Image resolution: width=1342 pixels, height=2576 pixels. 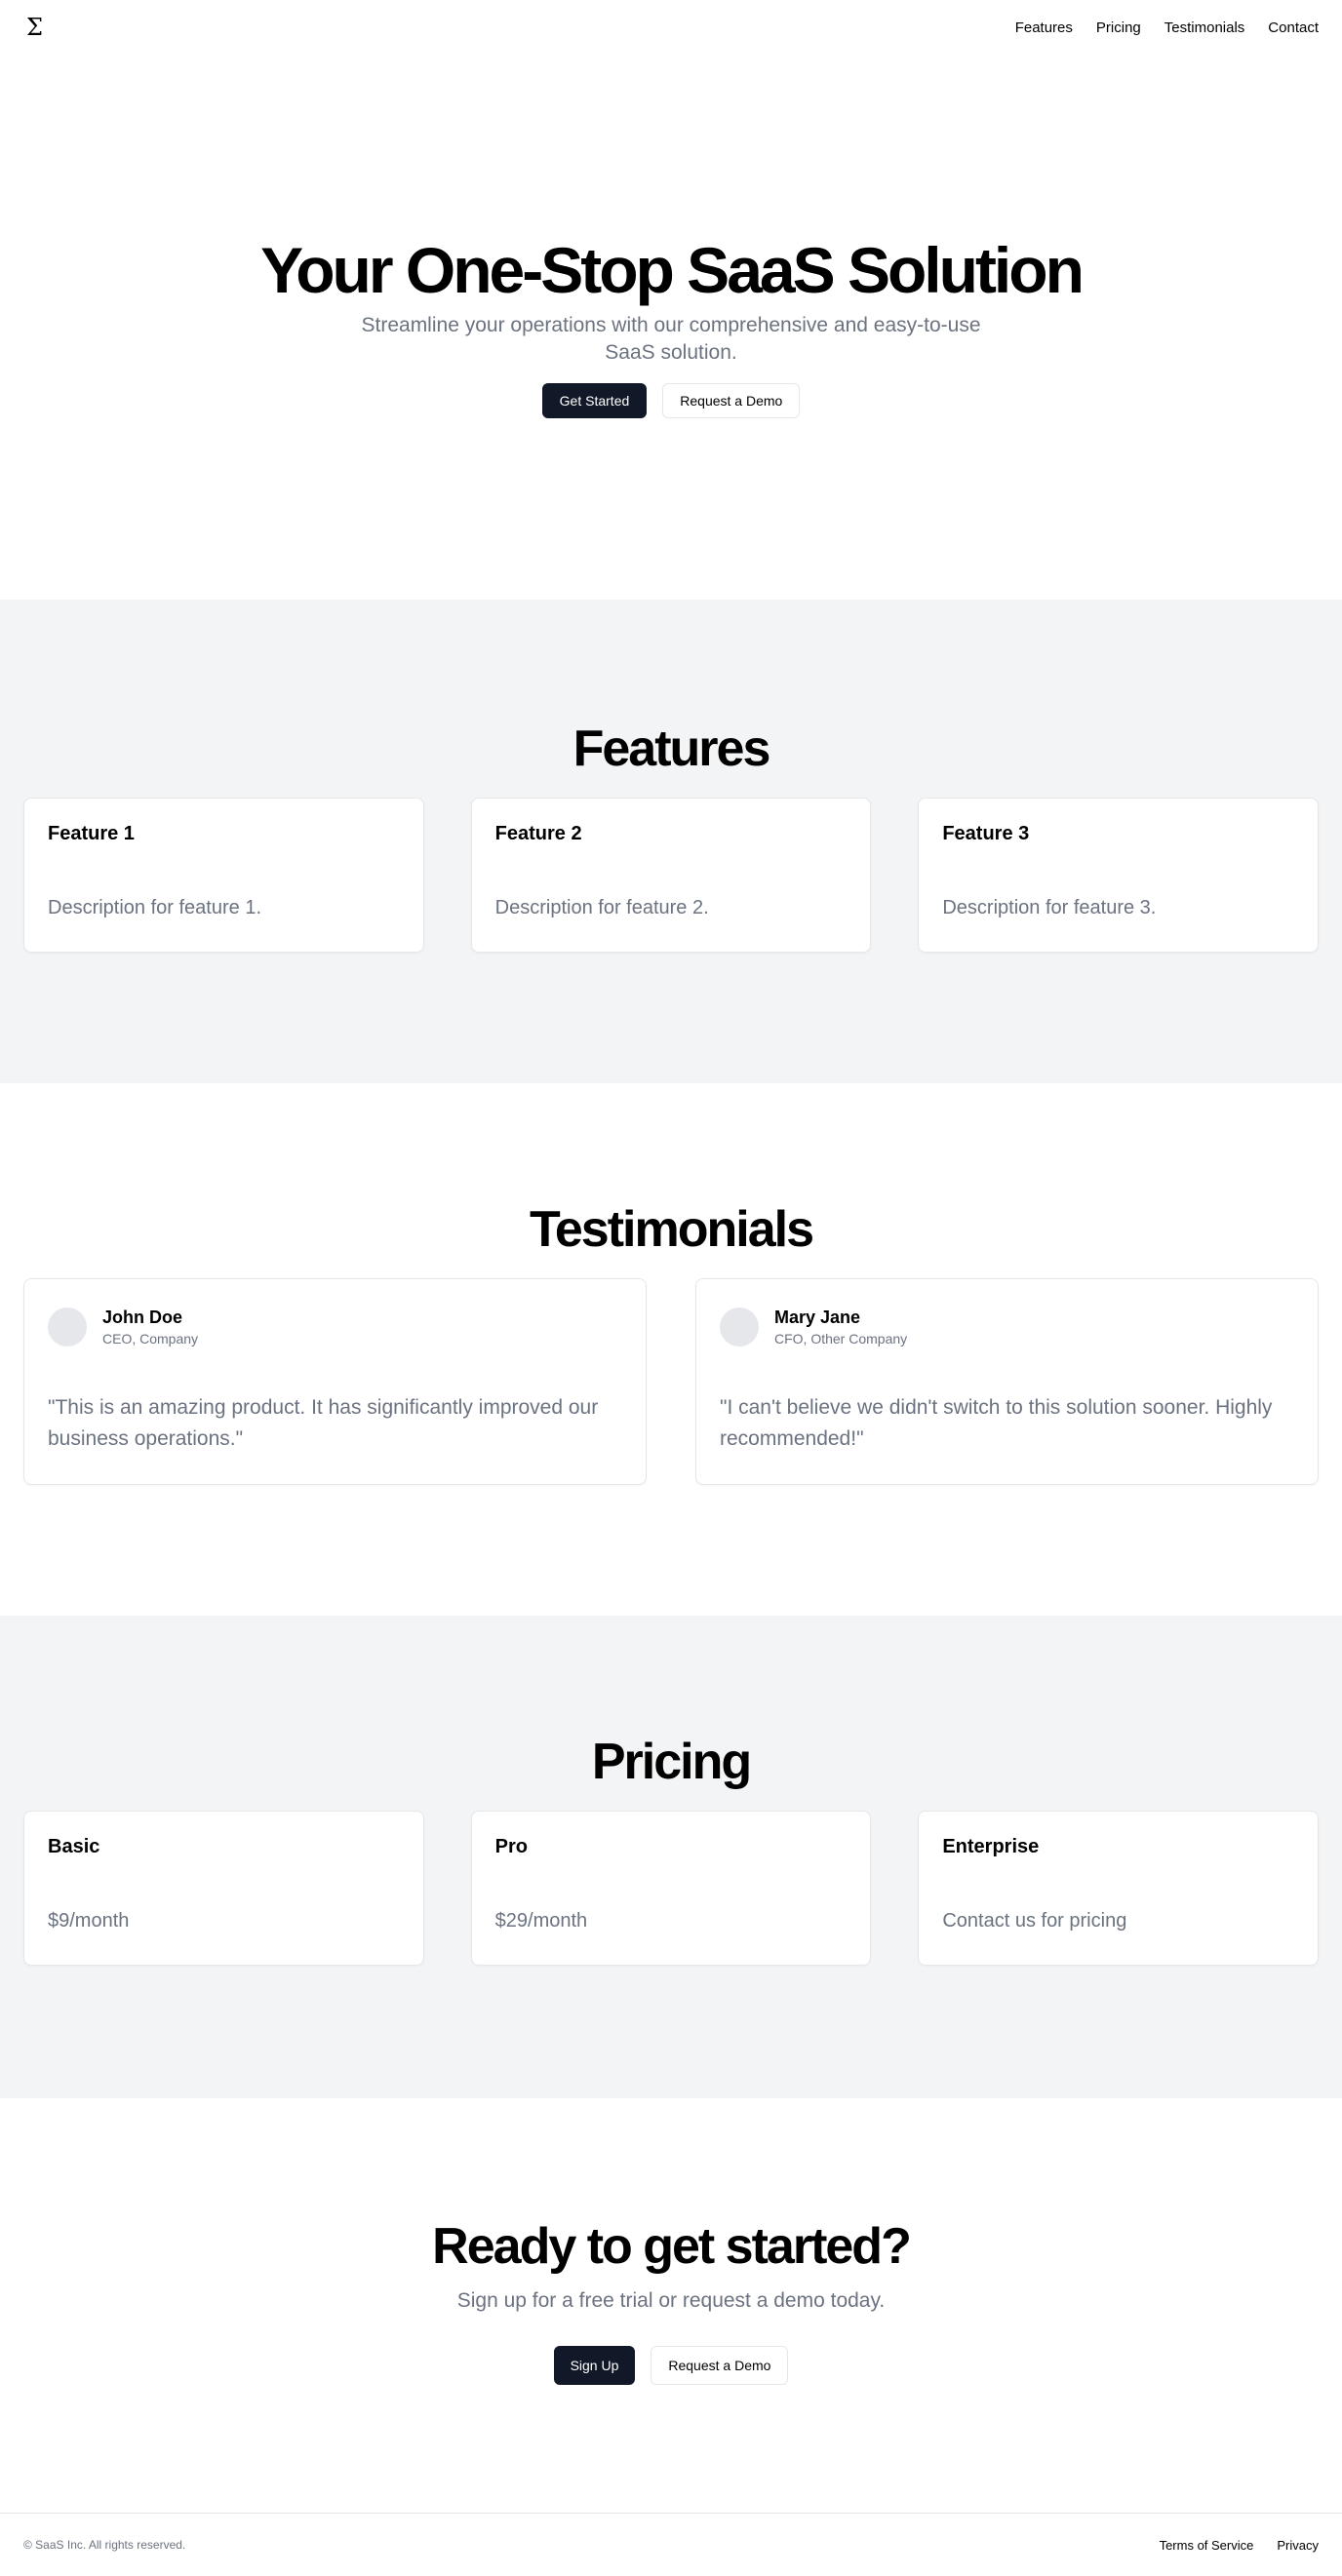 What do you see at coordinates (1293, 28) in the screenshot?
I see `nav-link-contact: Contact` at bounding box center [1293, 28].